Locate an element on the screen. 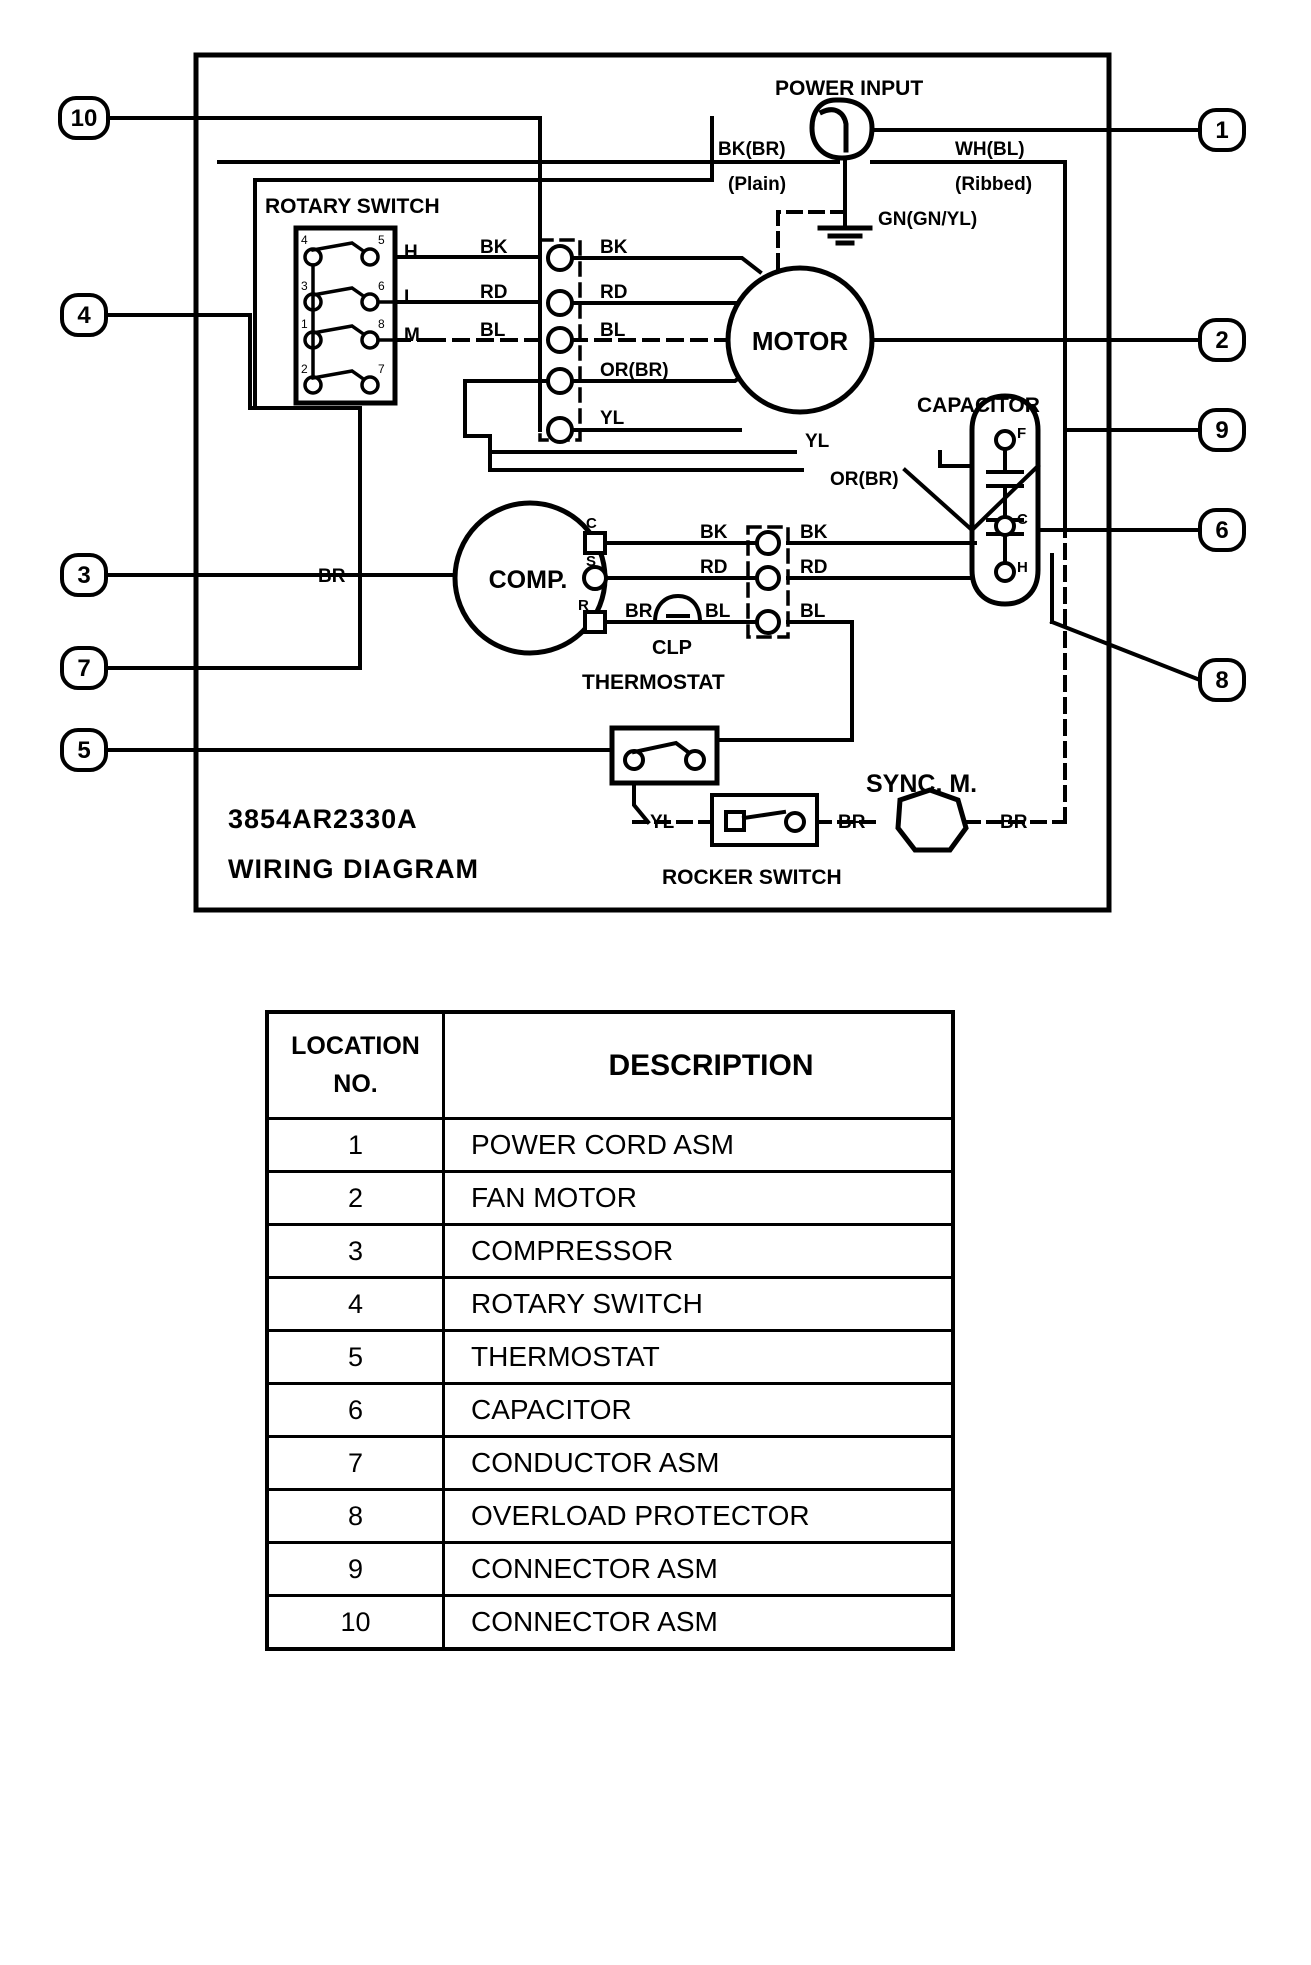 This screenshot has width=1311, height=1965. label-sw-bl: BL is located at coordinates (493, 330).